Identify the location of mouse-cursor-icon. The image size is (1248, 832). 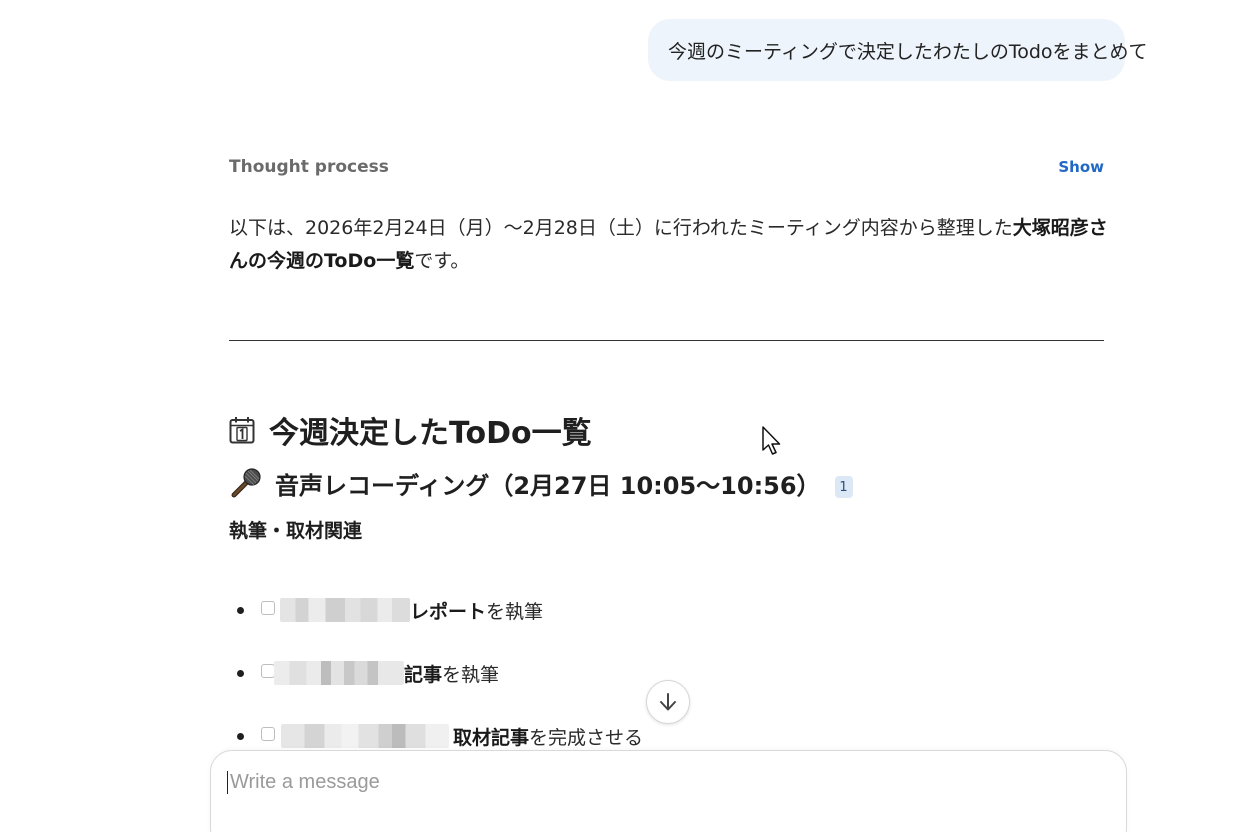
(771, 440).